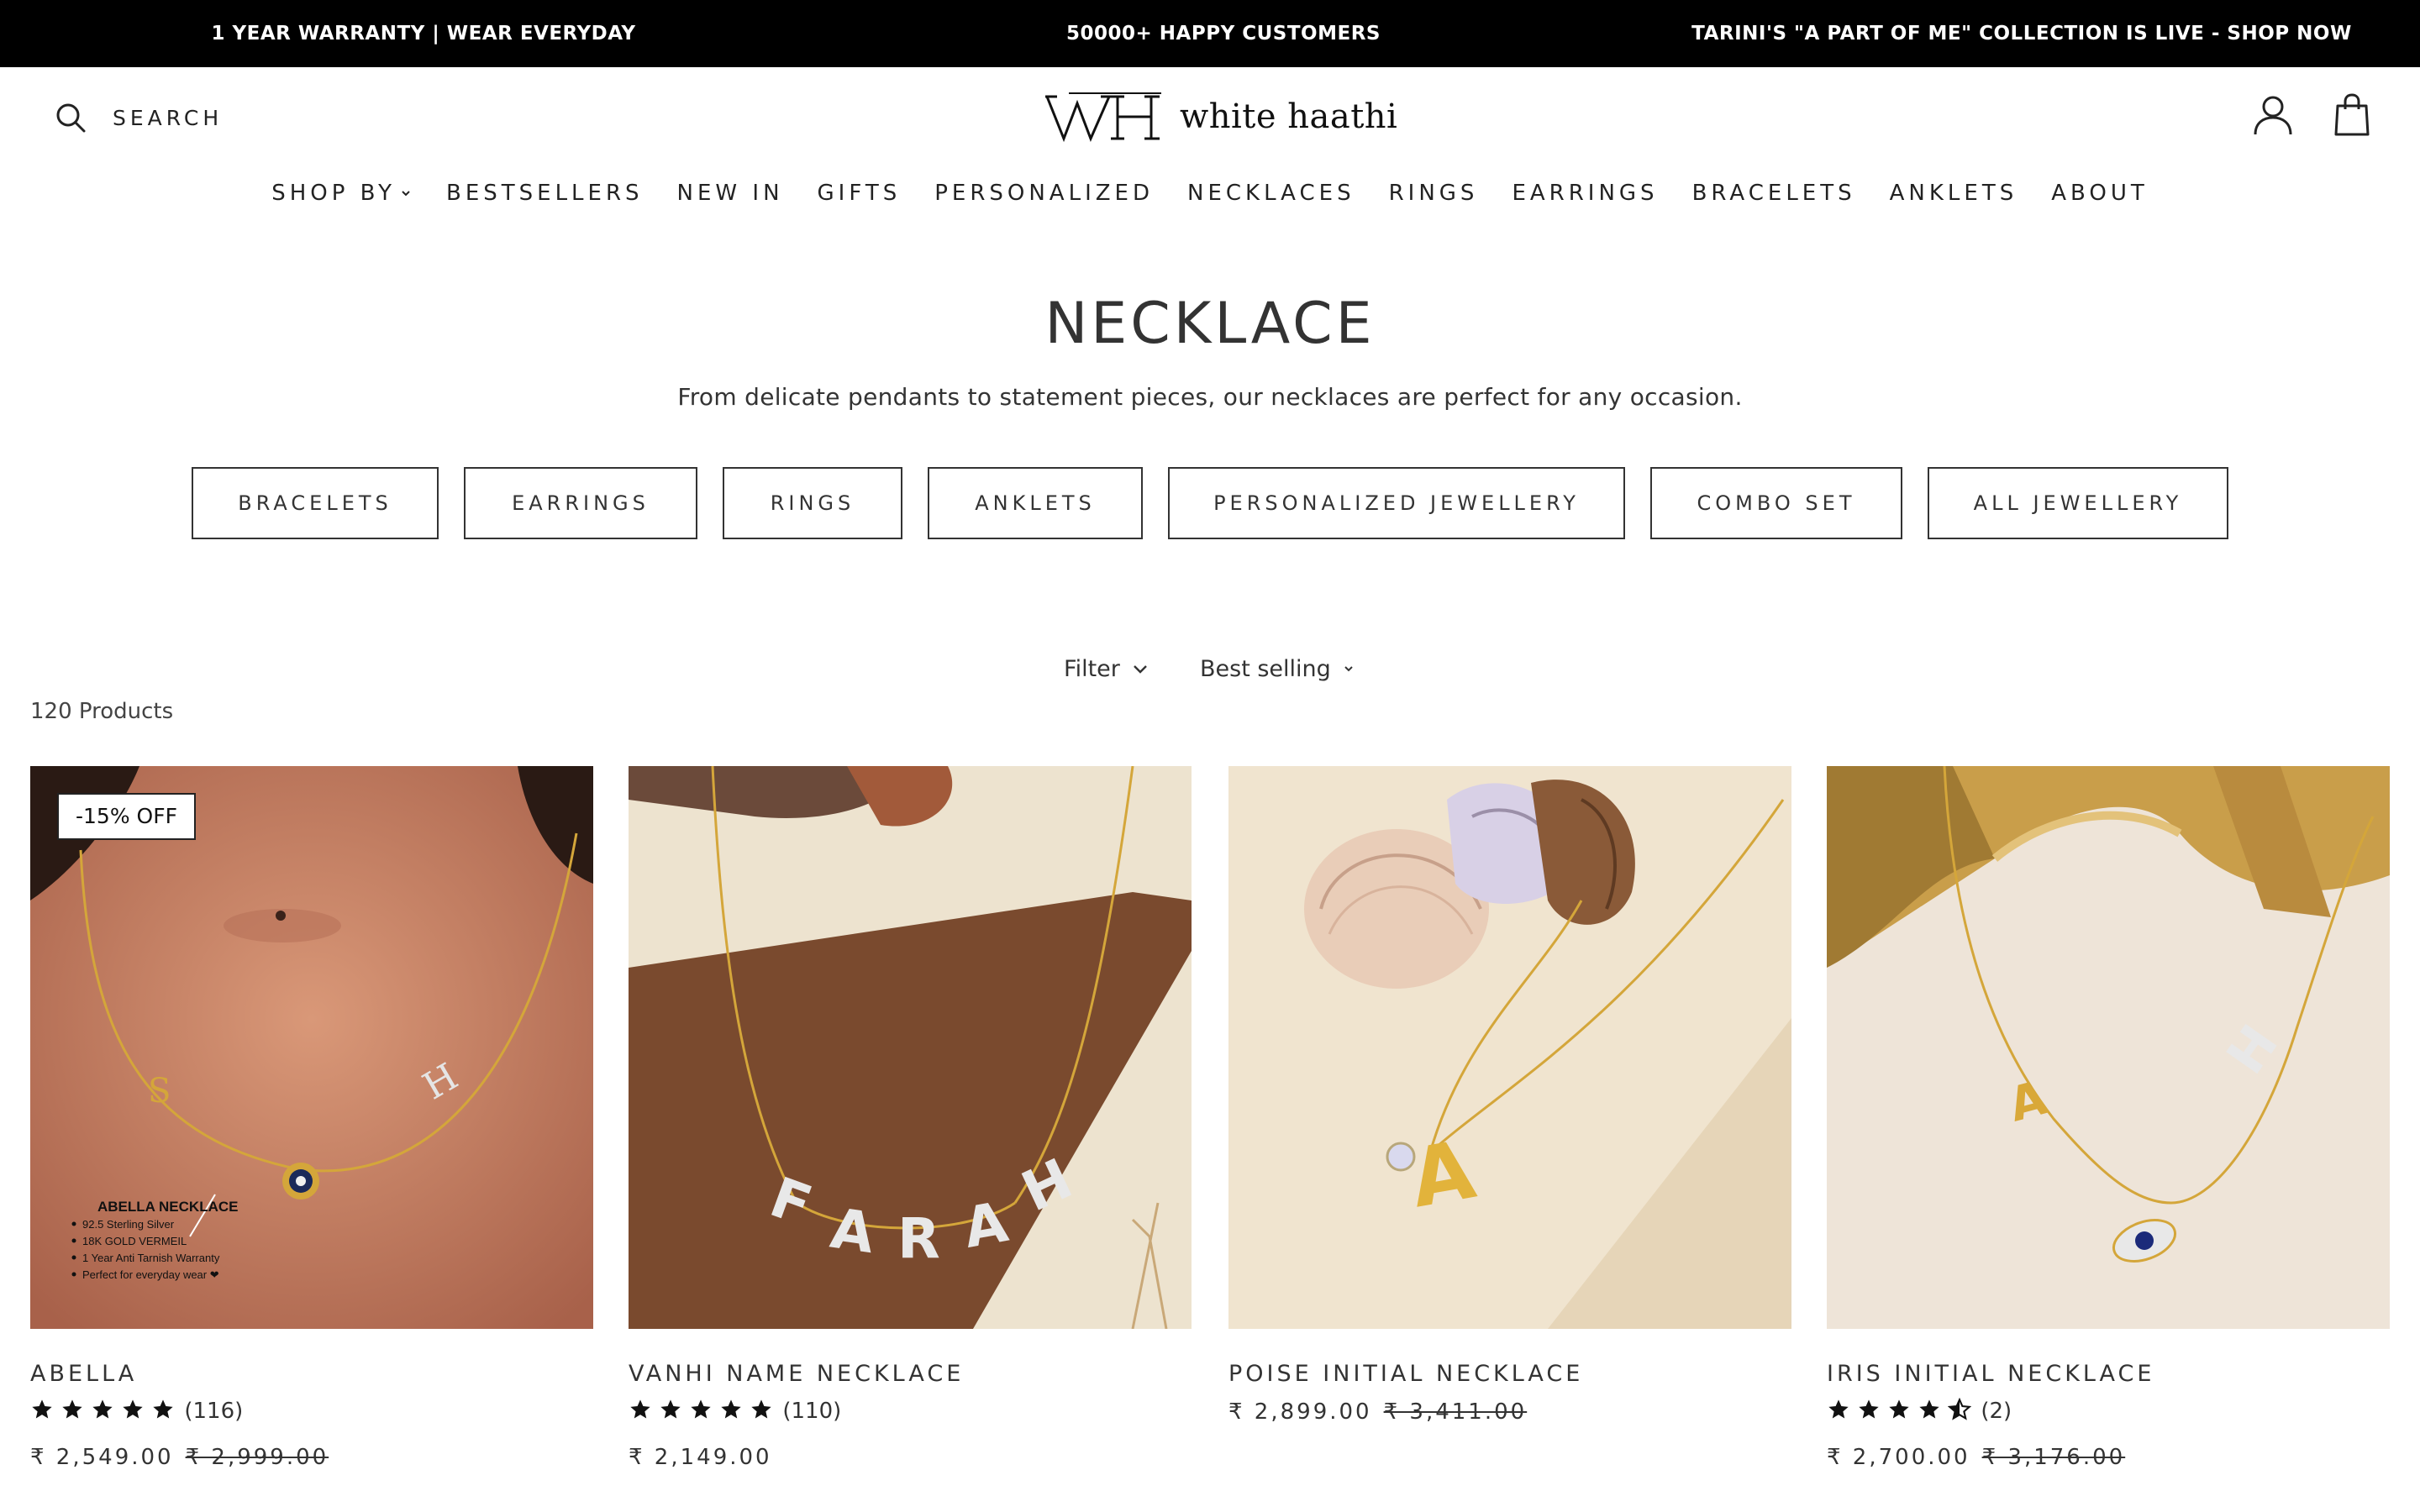 The height and width of the screenshot is (1512, 2420). Describe the element at coordinates (1377, 1412) in the screenshot. I see `product-price: ₹ 2,899.00 ₹ 3,411.00` at that location.